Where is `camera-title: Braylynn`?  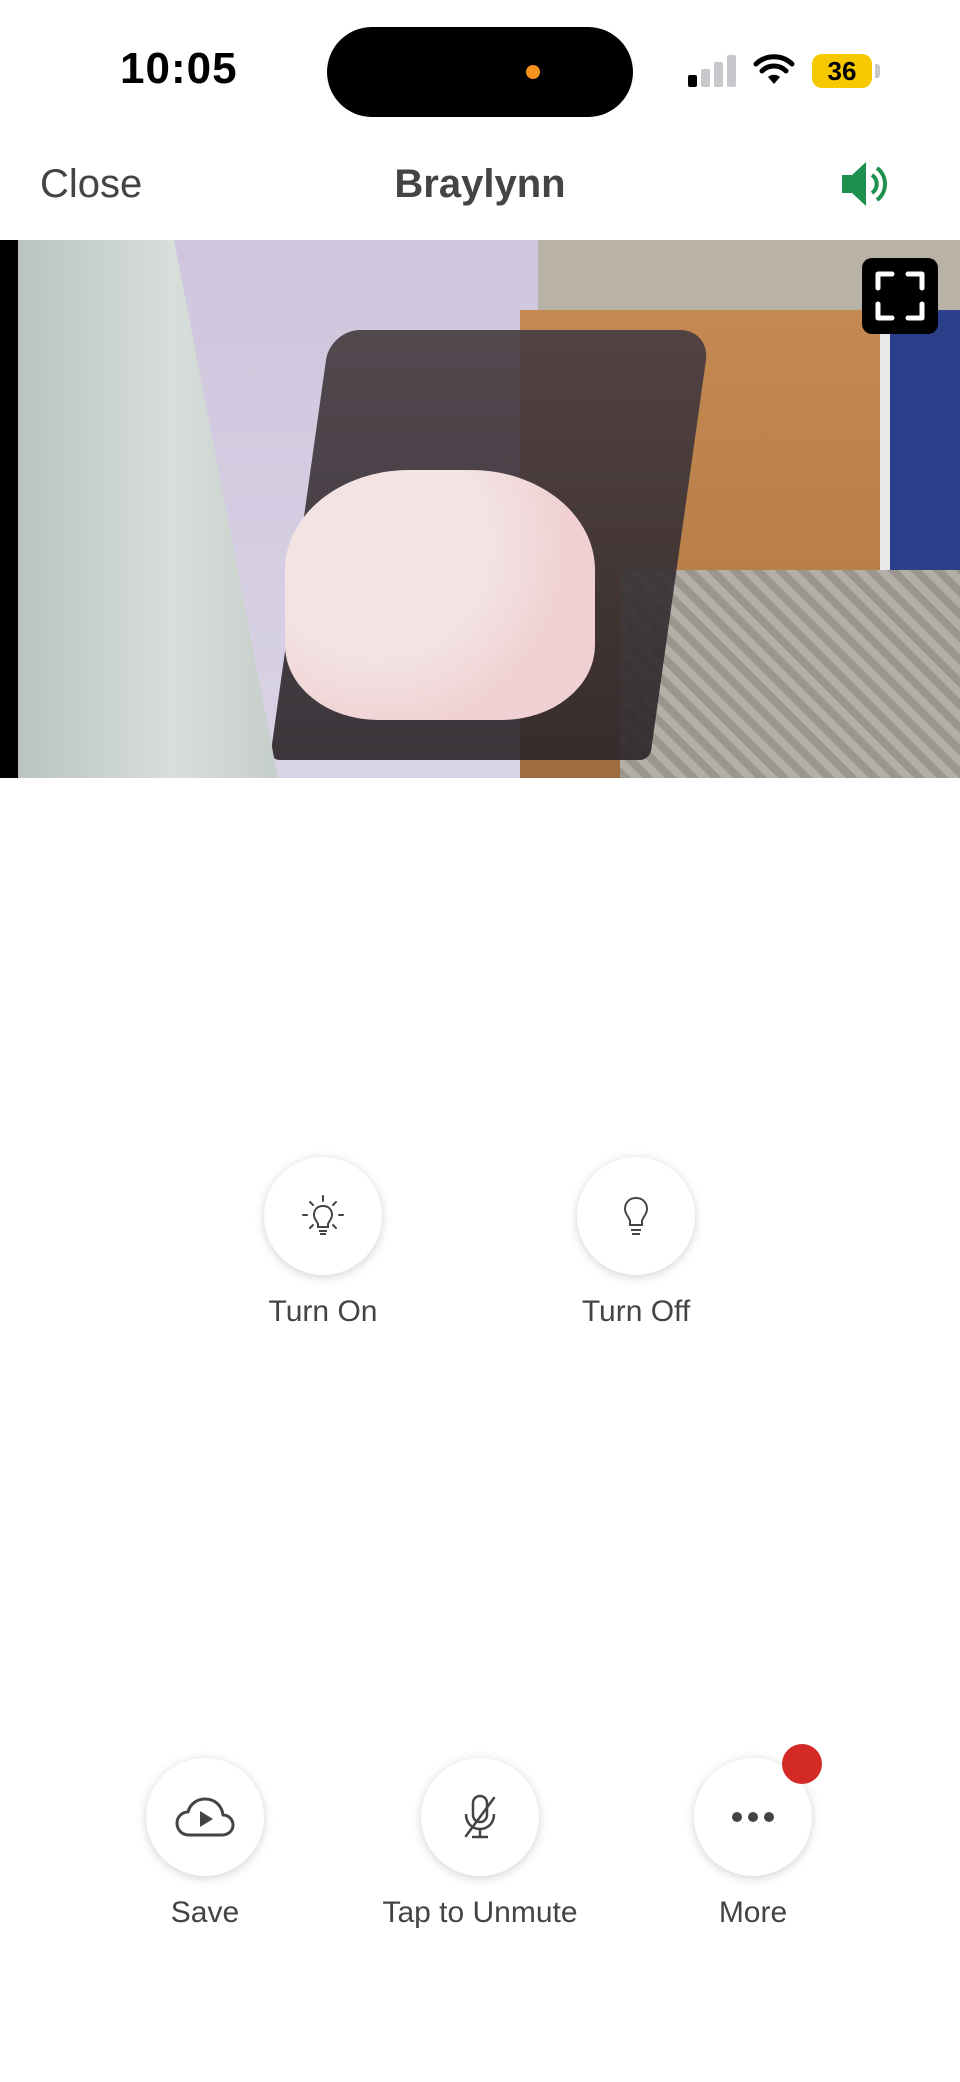
camera-title: Braylynn is located at coordinates (480, 184).